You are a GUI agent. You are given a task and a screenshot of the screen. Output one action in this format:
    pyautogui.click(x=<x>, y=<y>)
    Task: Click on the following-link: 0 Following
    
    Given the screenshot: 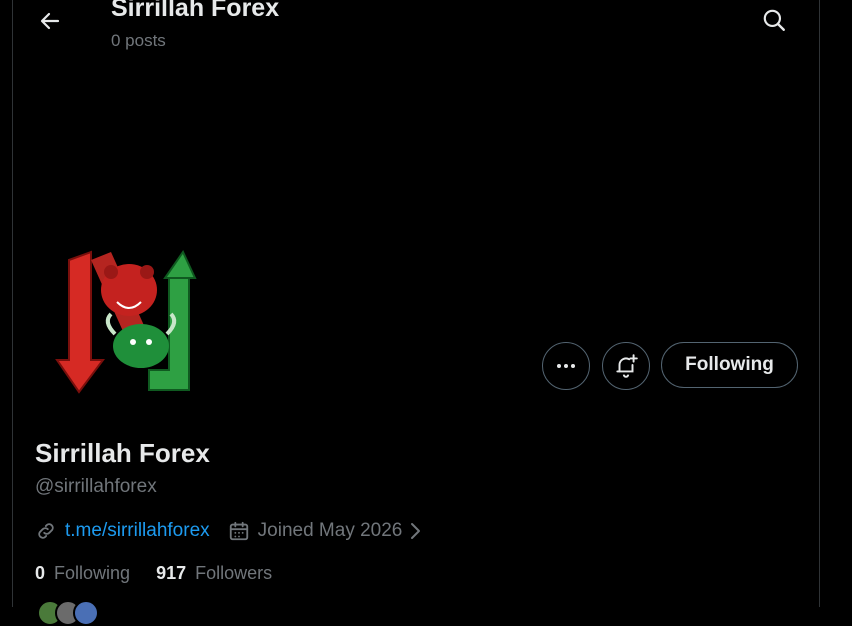 What is the action you would take?
    pyautogui.click(x=82, y=573)
    